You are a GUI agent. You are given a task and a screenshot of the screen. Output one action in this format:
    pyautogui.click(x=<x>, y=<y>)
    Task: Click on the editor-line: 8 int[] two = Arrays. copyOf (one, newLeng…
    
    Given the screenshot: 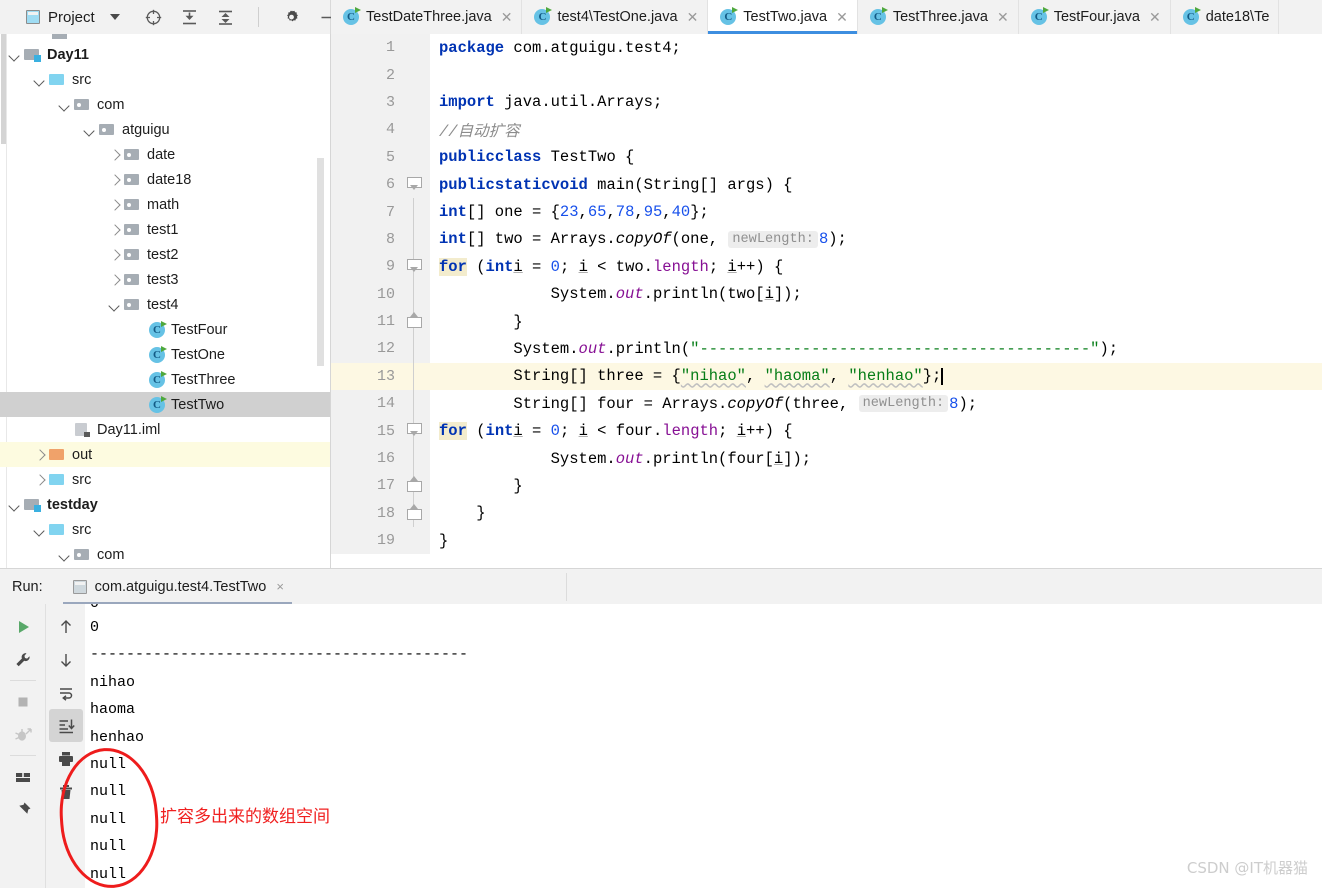 What is the action you would take?
    pyautogui.click(x=826, y=239)
    